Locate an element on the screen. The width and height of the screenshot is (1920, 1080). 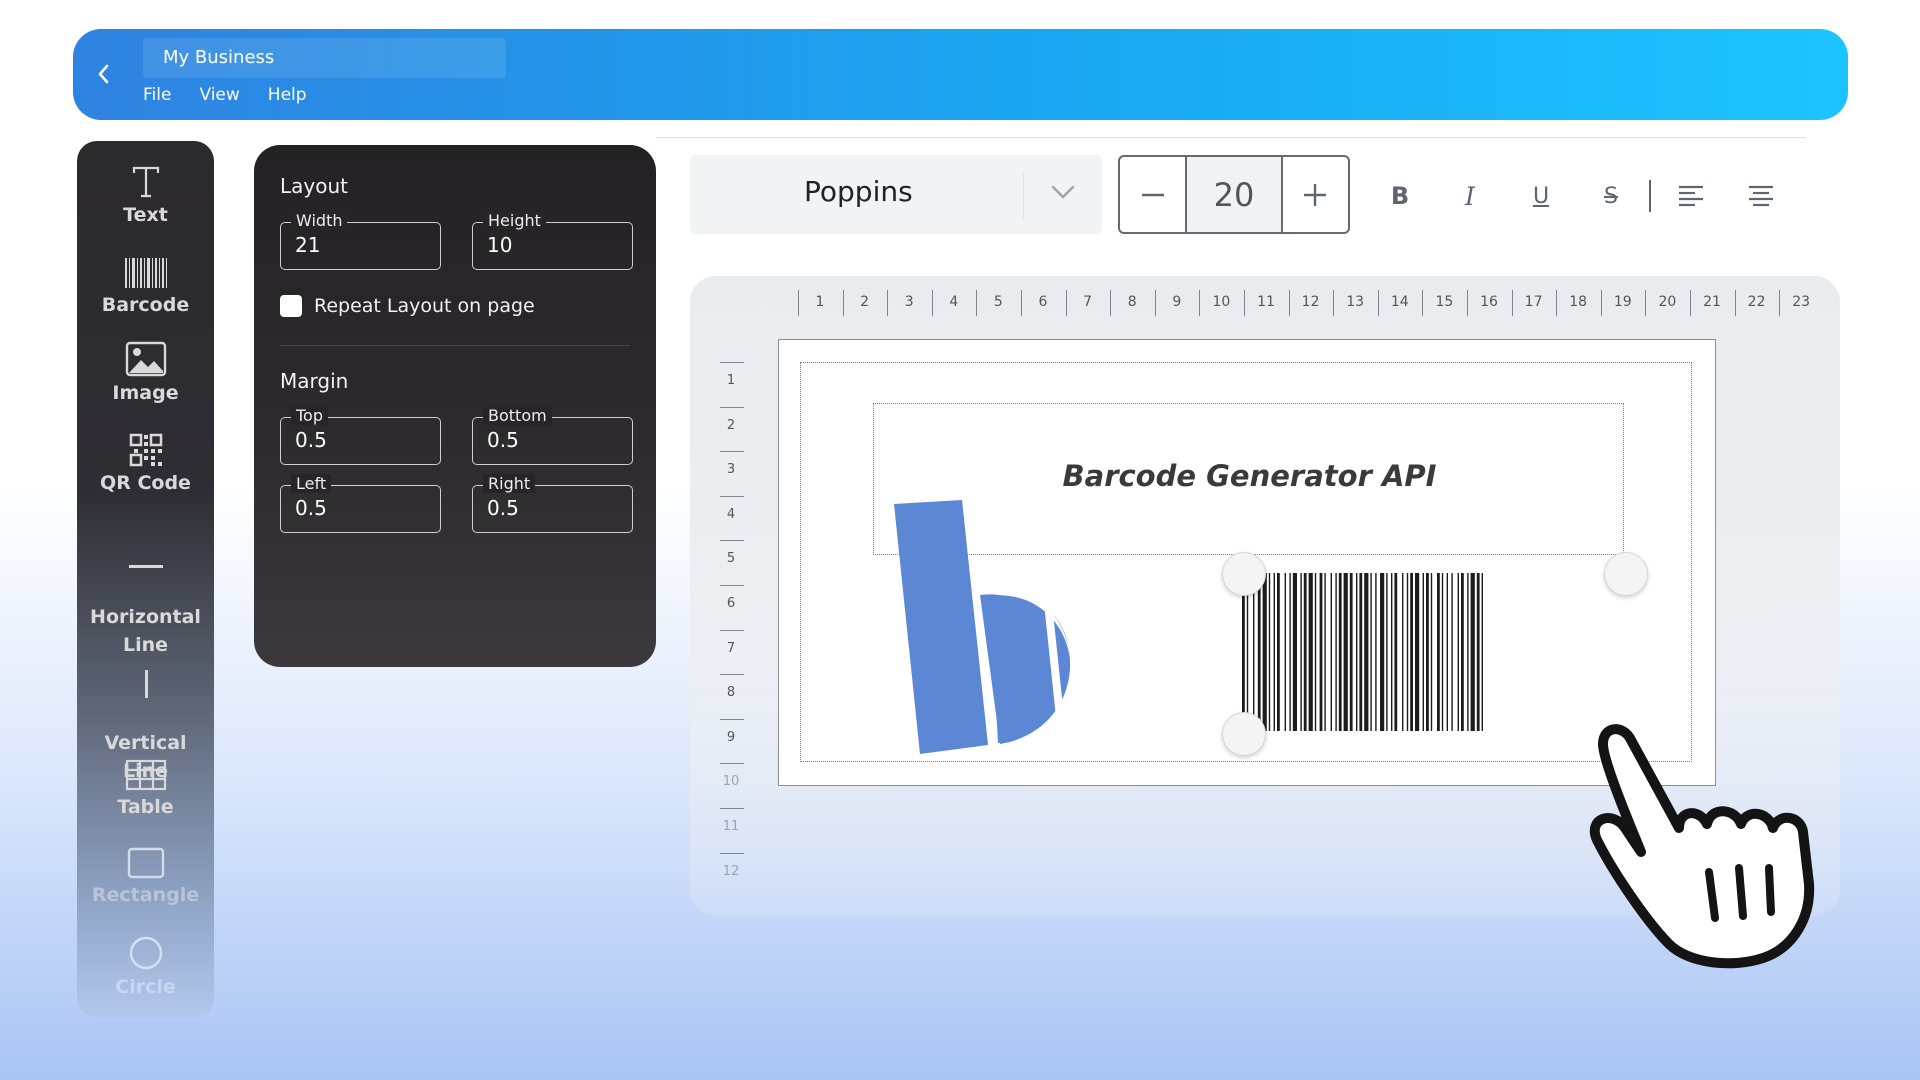
ruler-number: 10 is located at coordinates (731, 782).